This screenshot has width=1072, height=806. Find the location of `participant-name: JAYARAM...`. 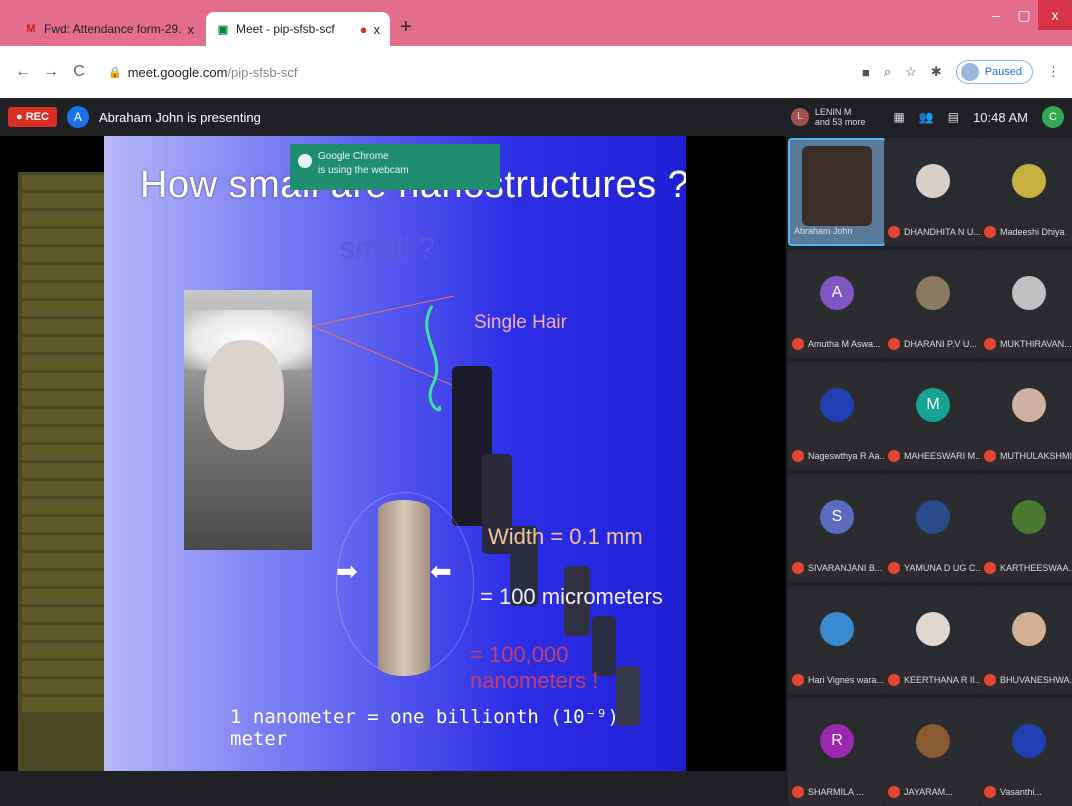

participant-name: JAYARAM... is located at coordinates (928, 792).